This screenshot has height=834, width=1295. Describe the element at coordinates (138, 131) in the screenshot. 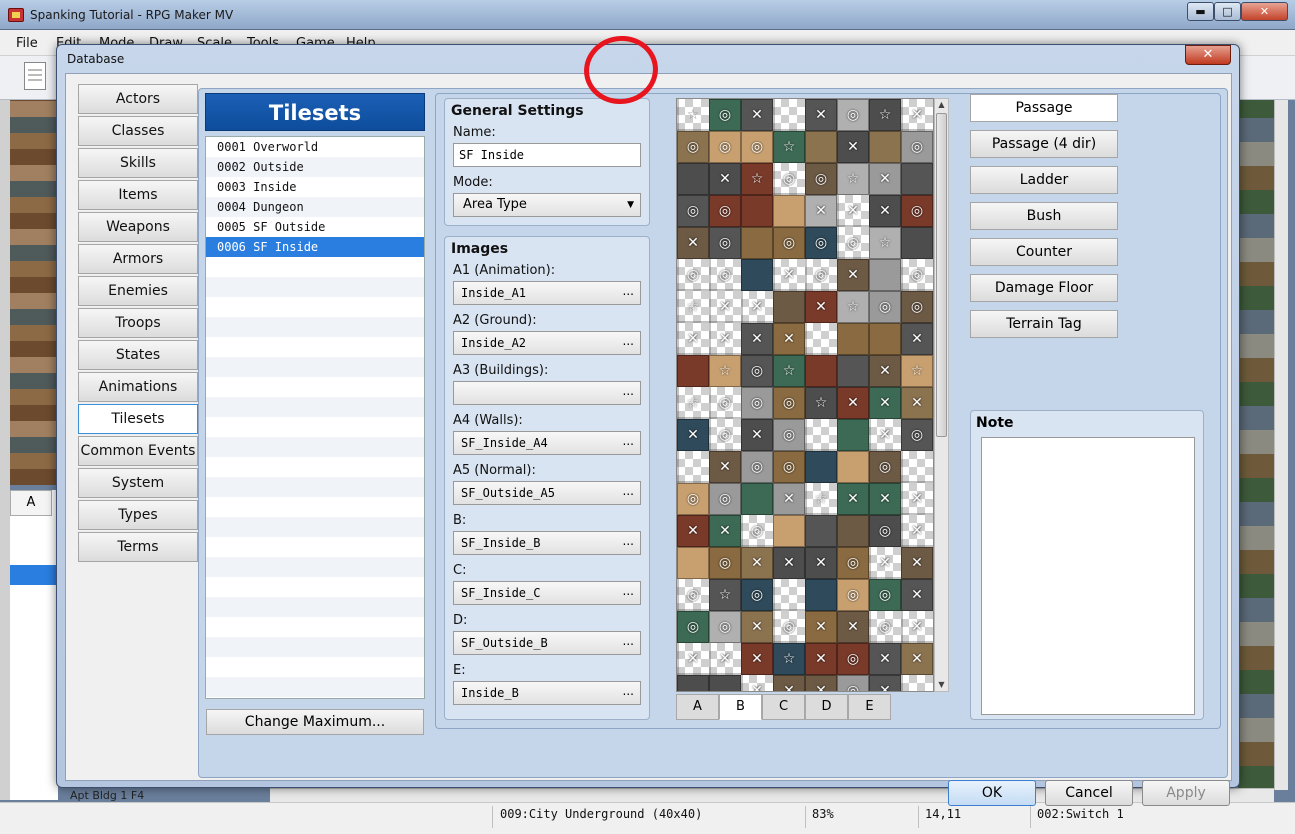

I see `category-classes: Classes` at that location.